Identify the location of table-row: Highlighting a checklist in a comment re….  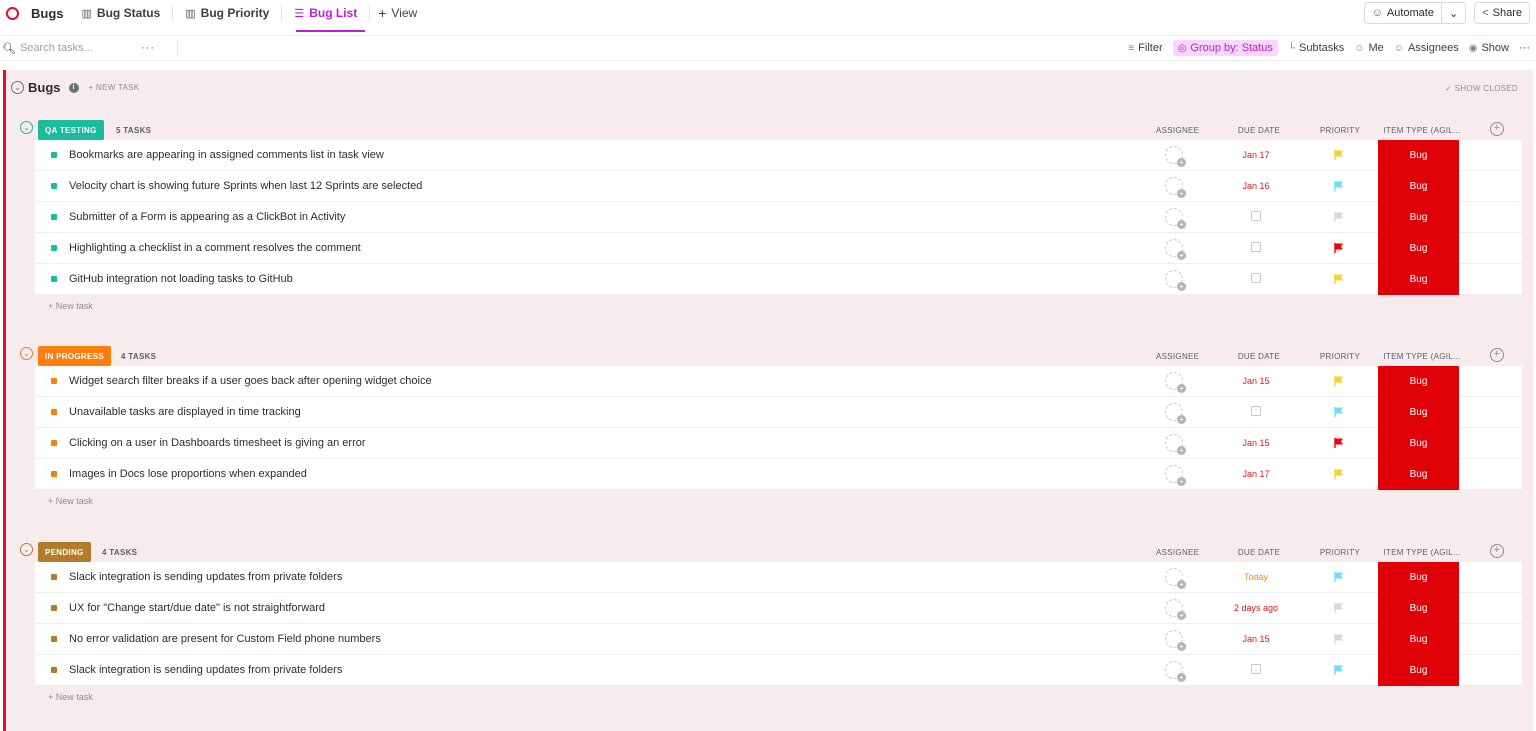
(778, 248).